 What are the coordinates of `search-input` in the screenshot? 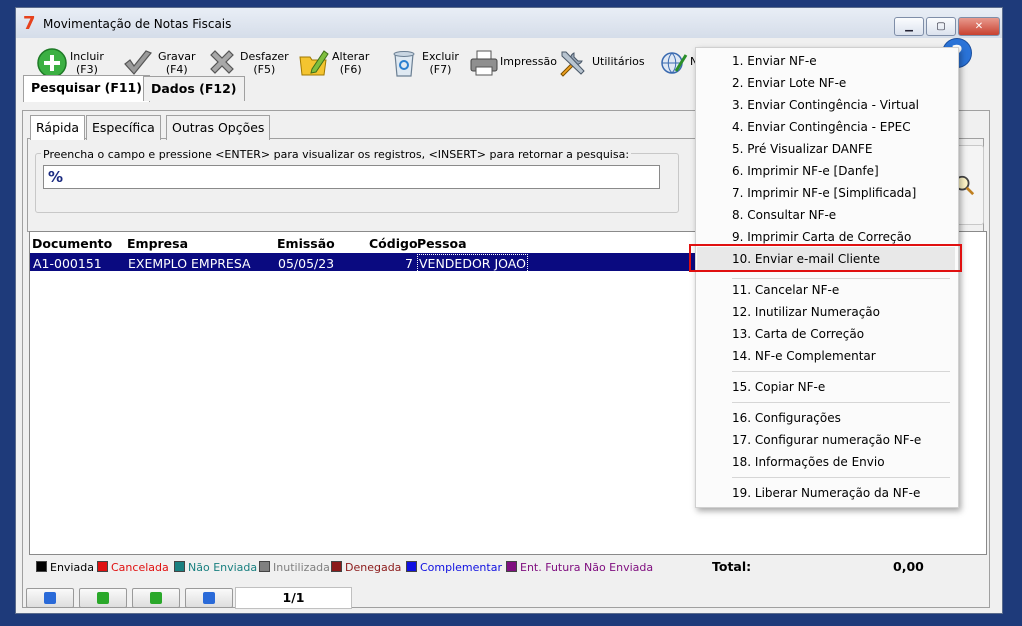 It's located at (351, 177).